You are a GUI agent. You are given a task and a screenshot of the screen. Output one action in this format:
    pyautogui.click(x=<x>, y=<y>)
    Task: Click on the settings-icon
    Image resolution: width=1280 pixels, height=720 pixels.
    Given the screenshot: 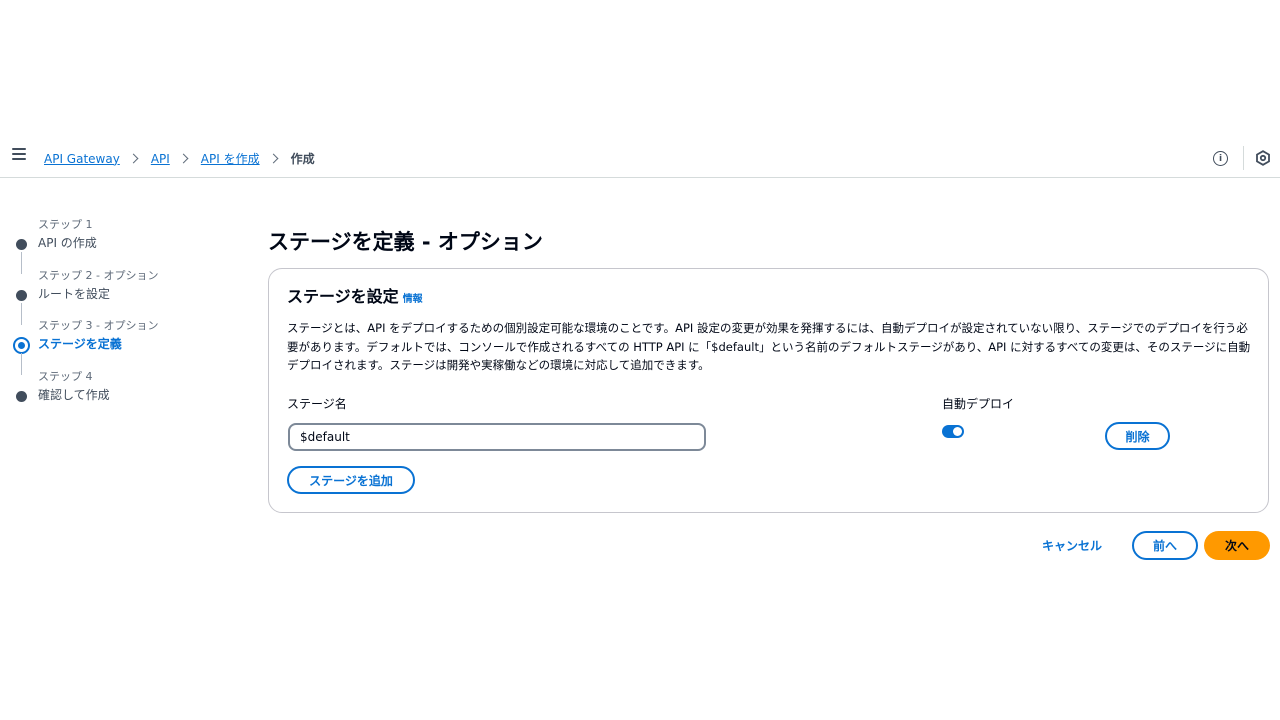 What is the action you would take?
    pyautogui.click(x=1263, y=158)
    